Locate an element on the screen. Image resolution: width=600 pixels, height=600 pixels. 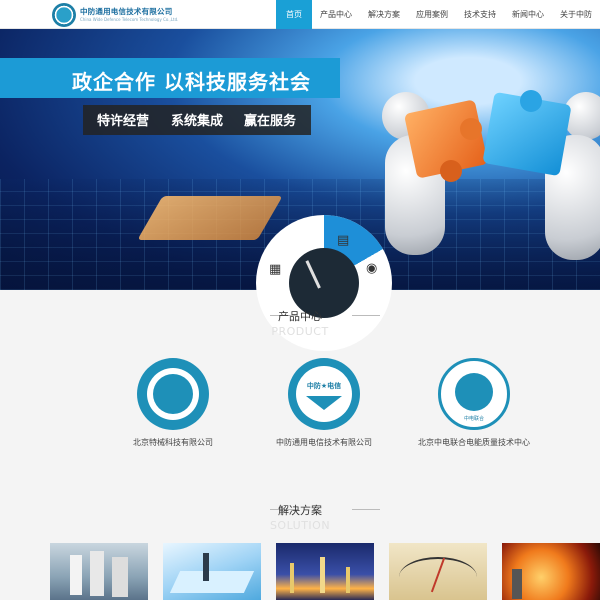
partner-name-tejie: 北京特械科技有限公司 is located at coordinates (173, 442).